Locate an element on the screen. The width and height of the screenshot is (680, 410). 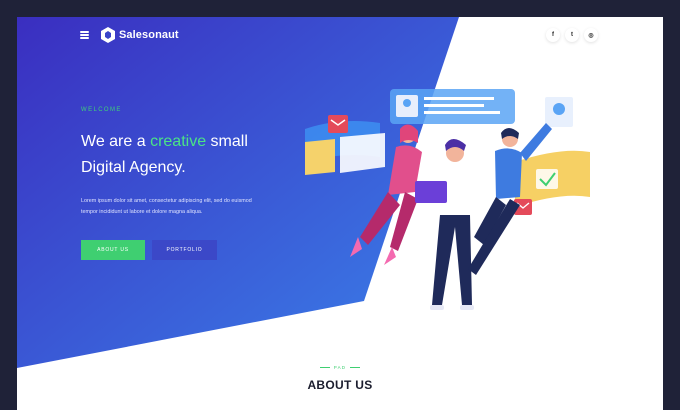
hero-eyebrow: WELCOME is located at coordinates (101, 110).